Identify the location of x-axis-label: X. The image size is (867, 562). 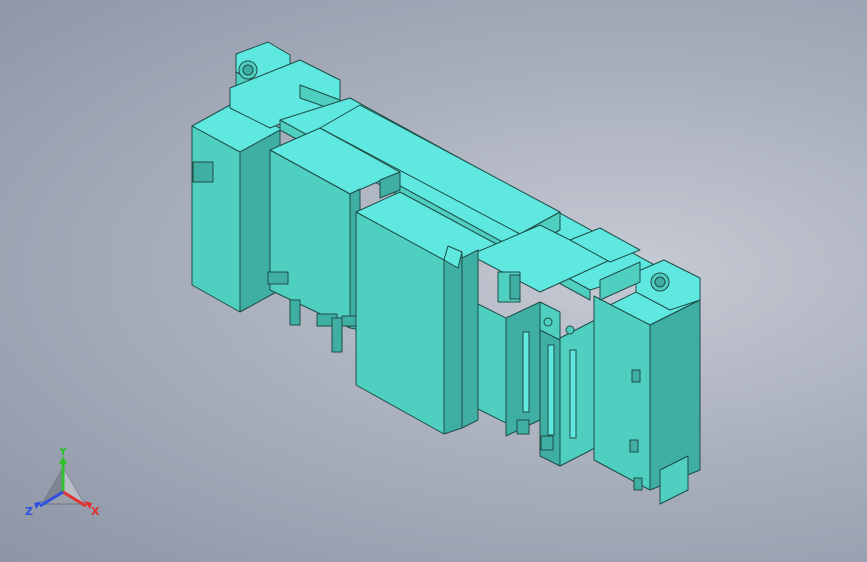
(95, 511).